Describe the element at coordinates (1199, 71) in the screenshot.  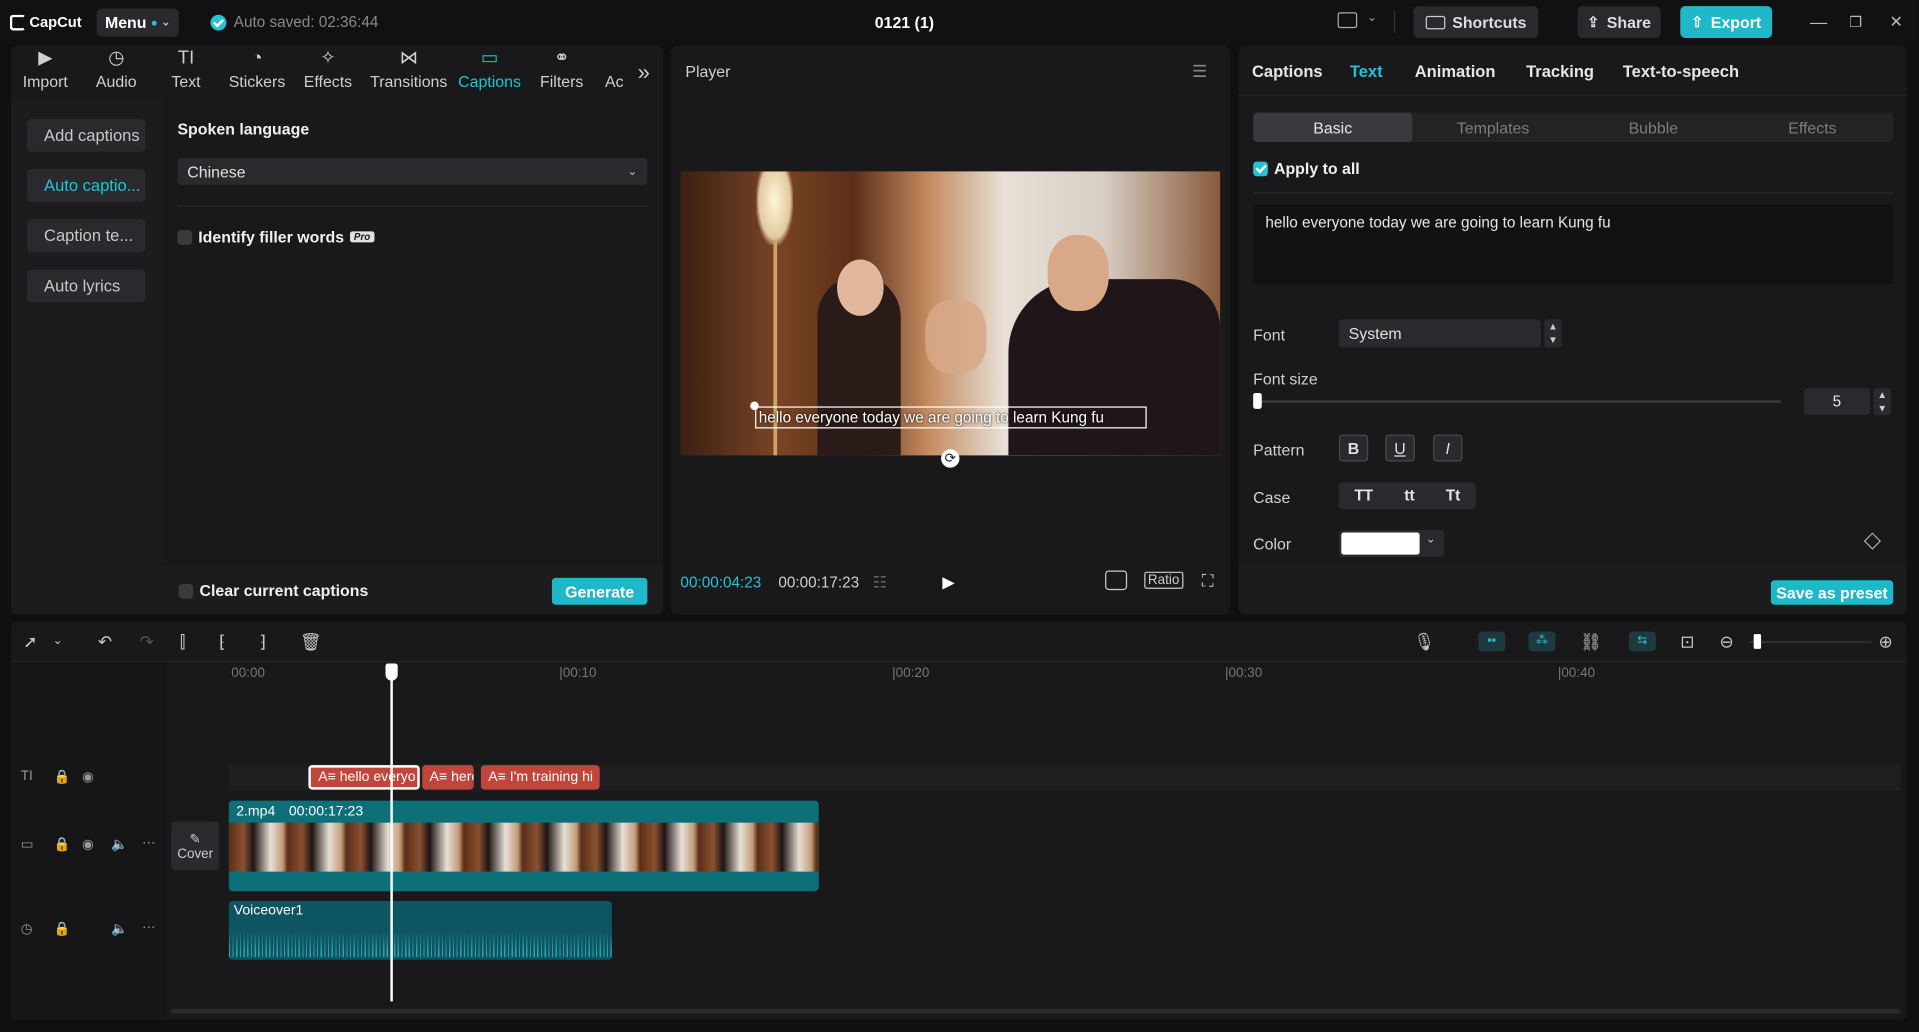
I see `player-menu-icon: ☰` at that location.